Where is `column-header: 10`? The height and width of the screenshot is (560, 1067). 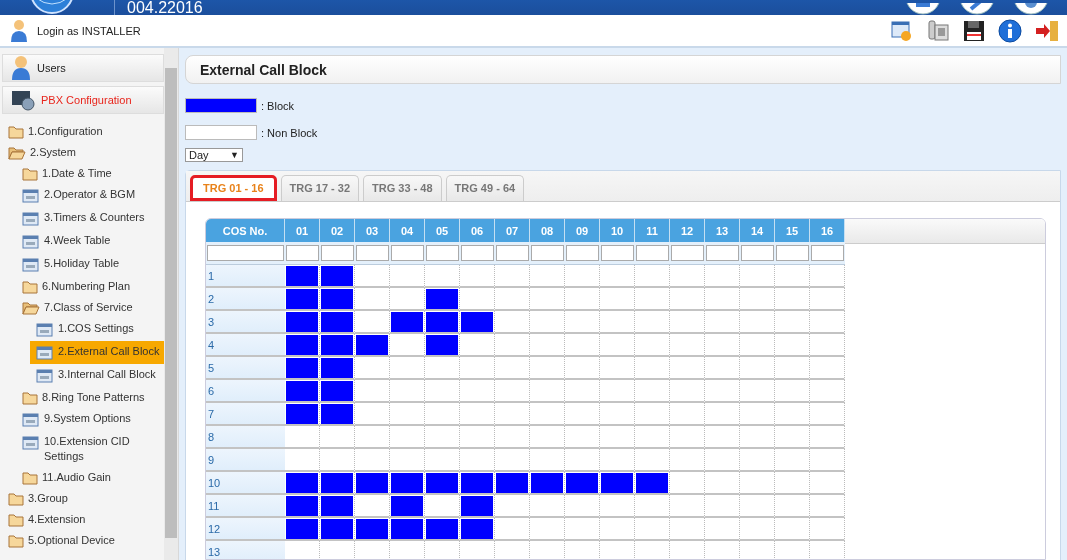 column-header: 10 is located at coordinates (617, 231).